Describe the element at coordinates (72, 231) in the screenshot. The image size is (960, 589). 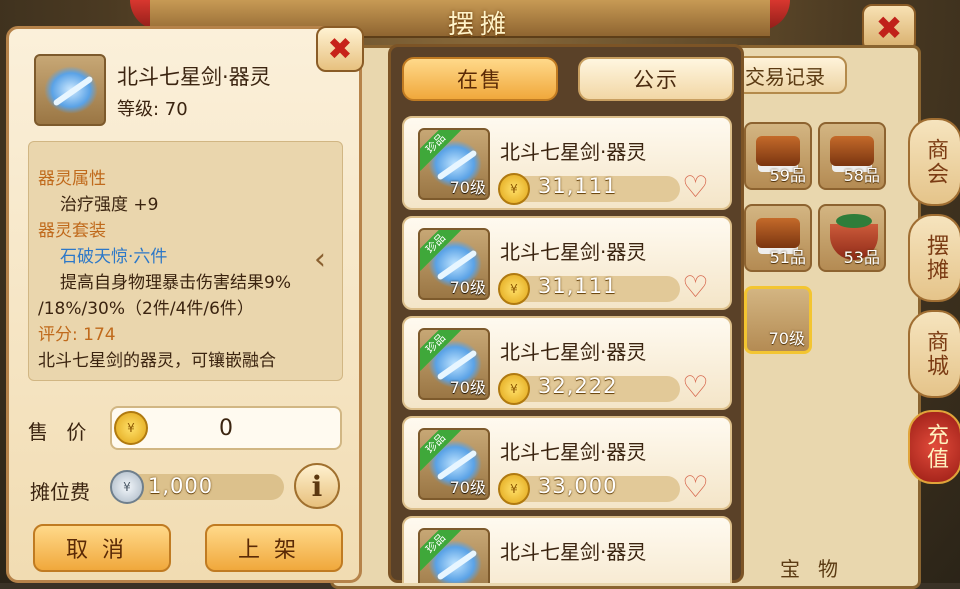
I see `set-section-title: 器灵套装` at that location.